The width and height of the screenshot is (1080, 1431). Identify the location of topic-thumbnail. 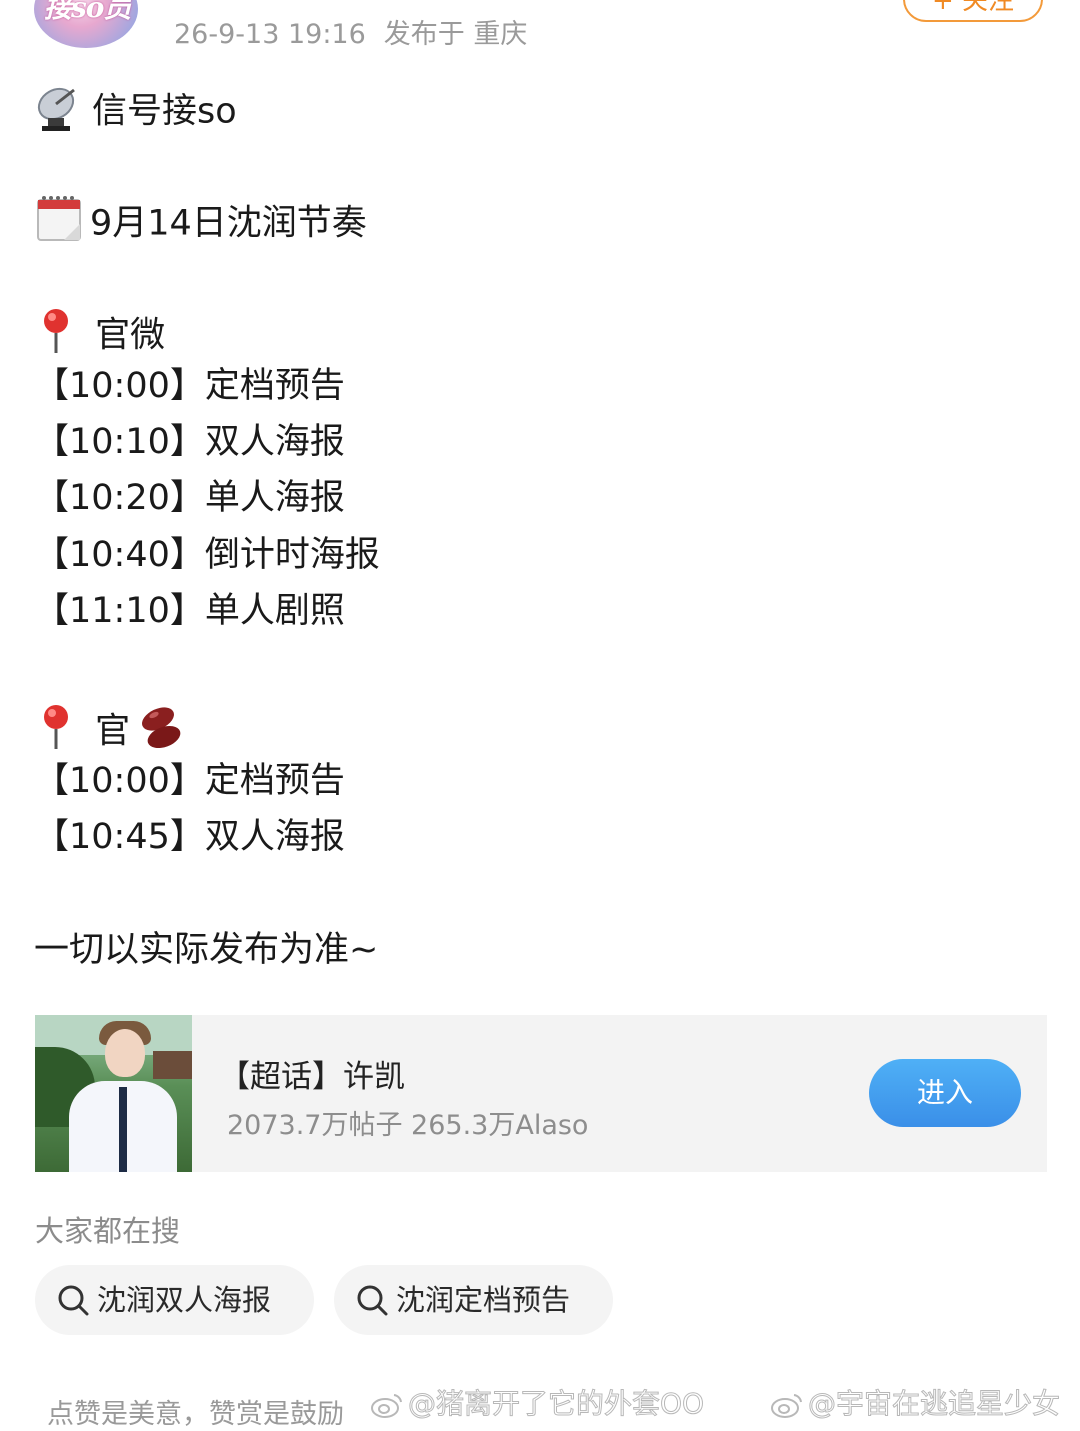
(113, 1093).